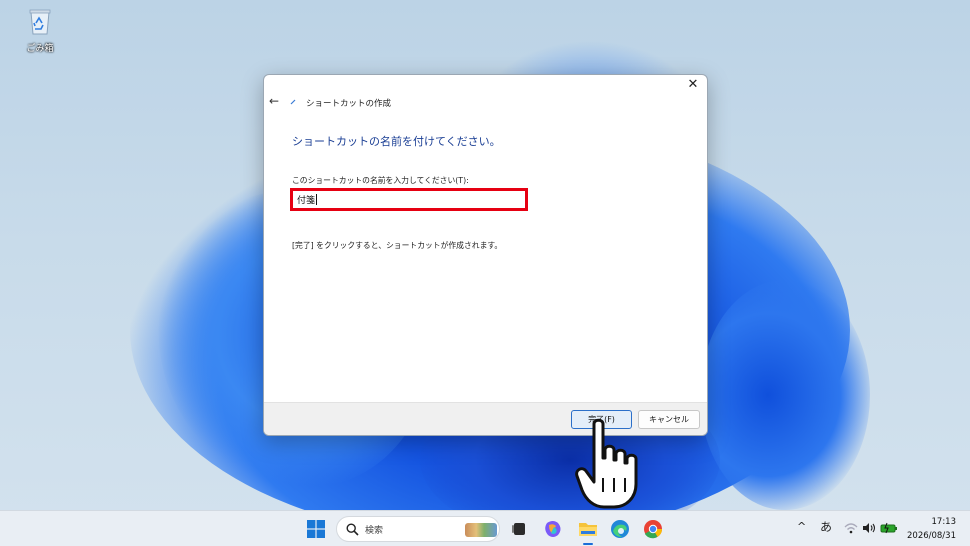 This screenshot has height=546, width=970. I want to click on hand-pointer-icon, so click(606, 463).